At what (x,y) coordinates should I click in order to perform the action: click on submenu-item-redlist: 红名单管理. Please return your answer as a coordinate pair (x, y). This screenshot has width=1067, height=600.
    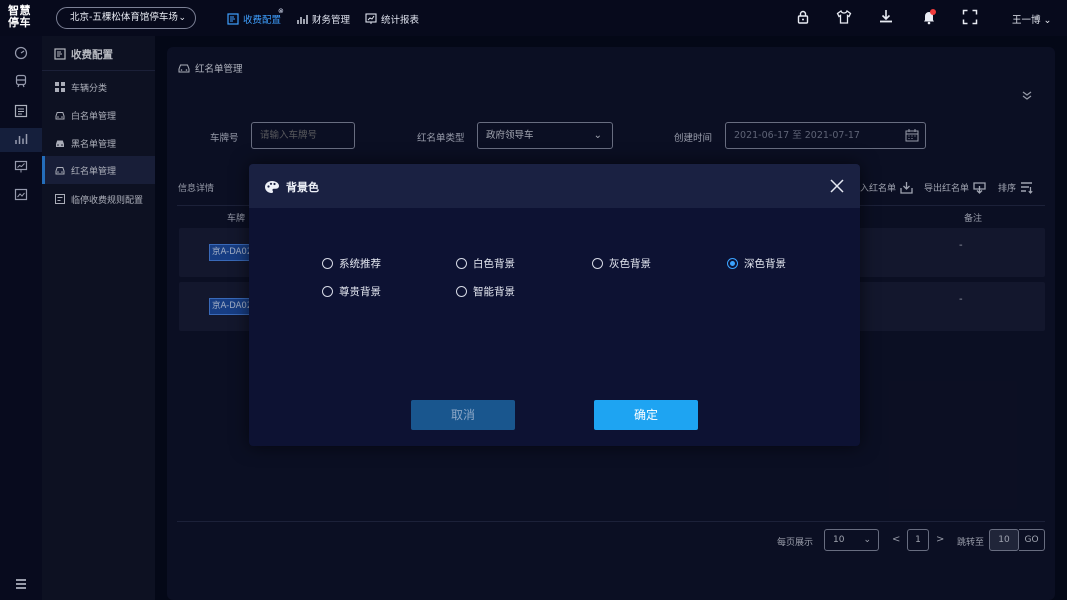
    Looking at the image, I should click on (98, 170).